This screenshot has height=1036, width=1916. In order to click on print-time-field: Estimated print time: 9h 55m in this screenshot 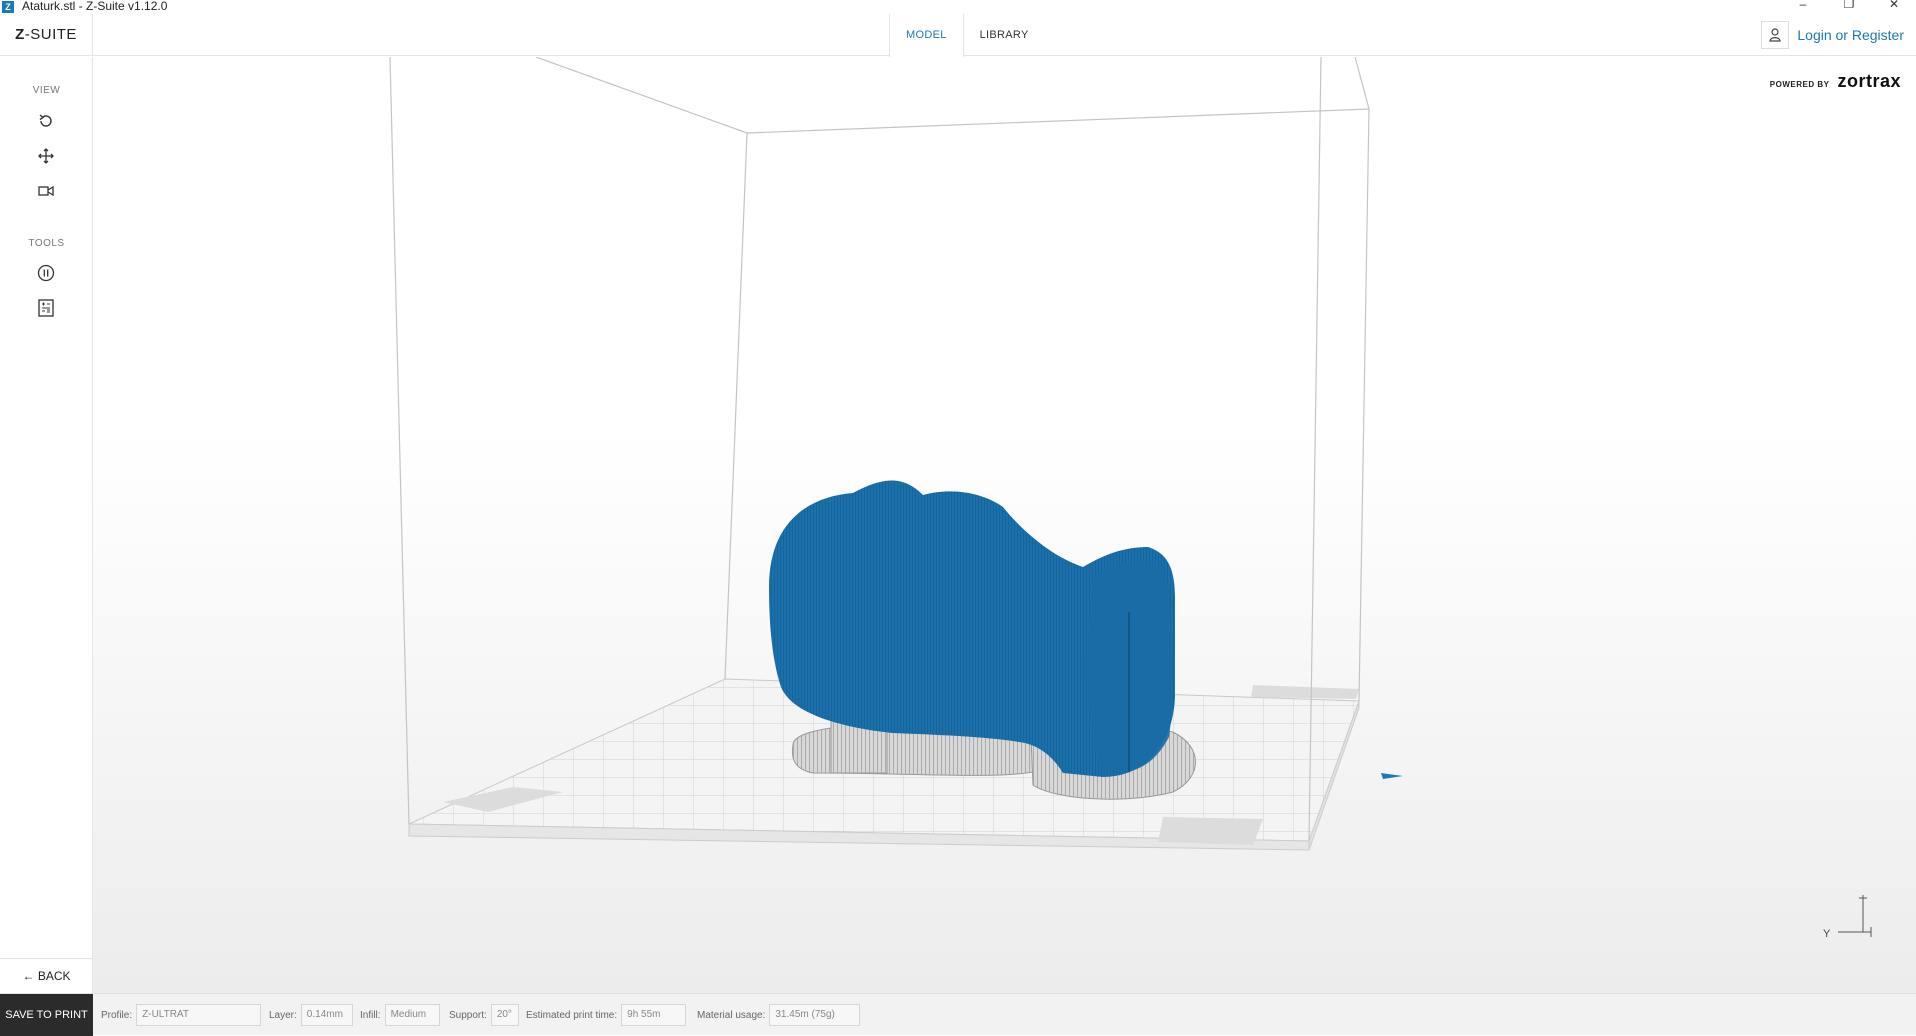, I will do `click(606, 1015)`.